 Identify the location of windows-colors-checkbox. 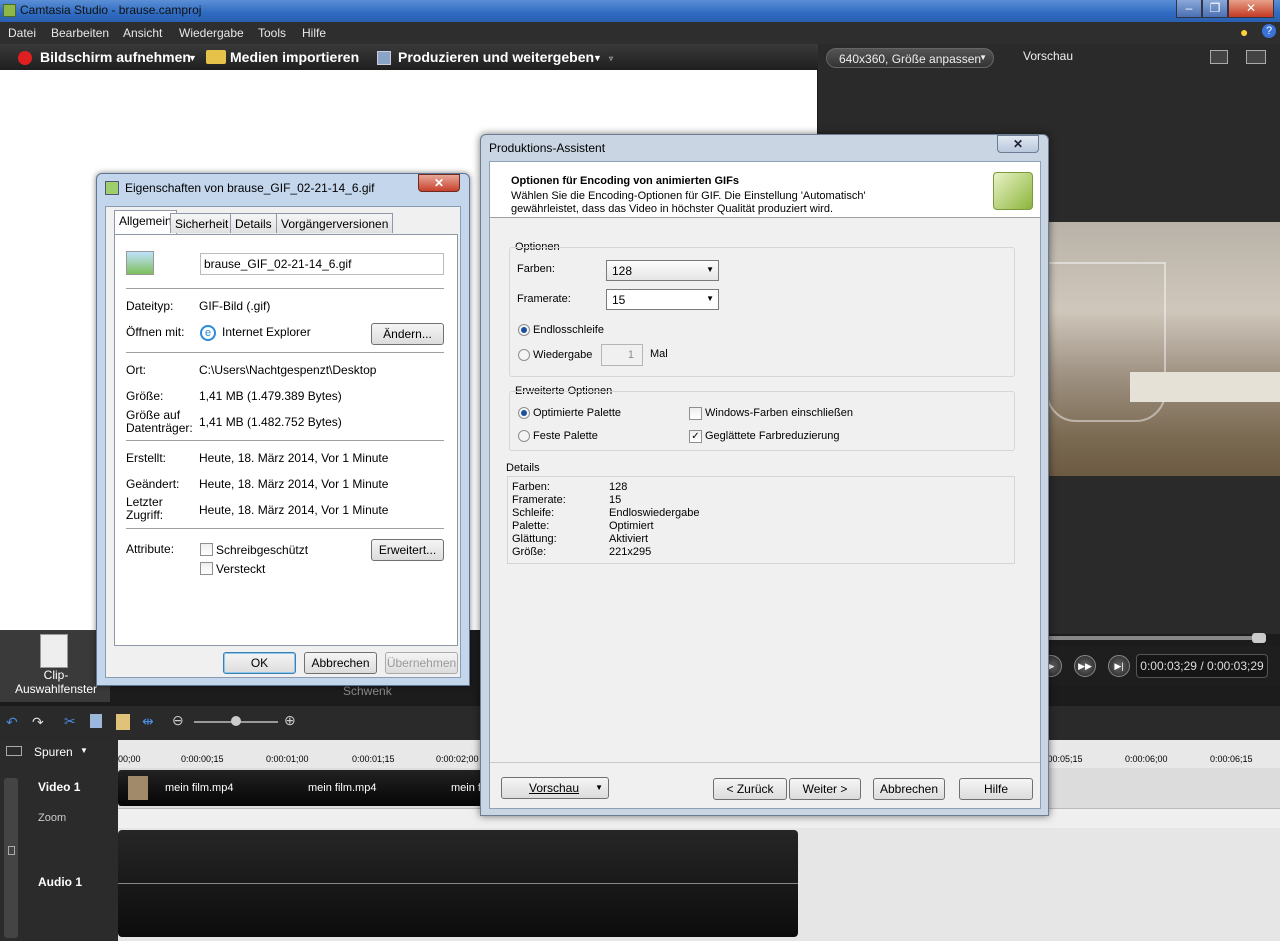
(695, 413).